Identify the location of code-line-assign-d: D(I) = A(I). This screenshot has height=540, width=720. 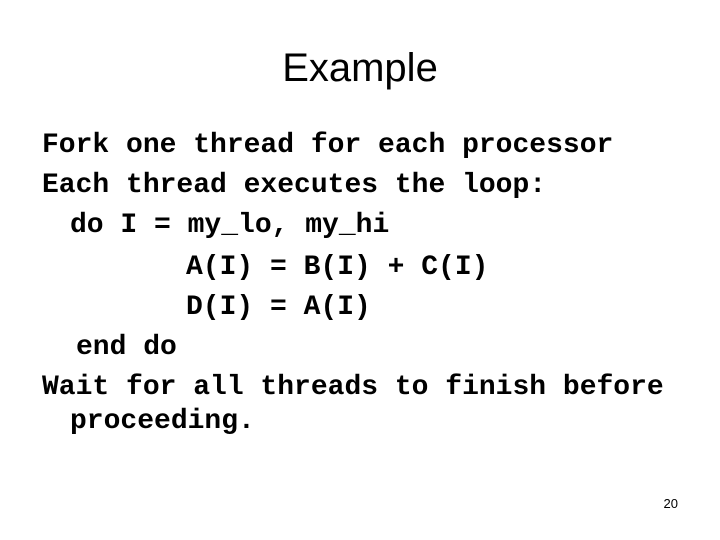
(278, 307).